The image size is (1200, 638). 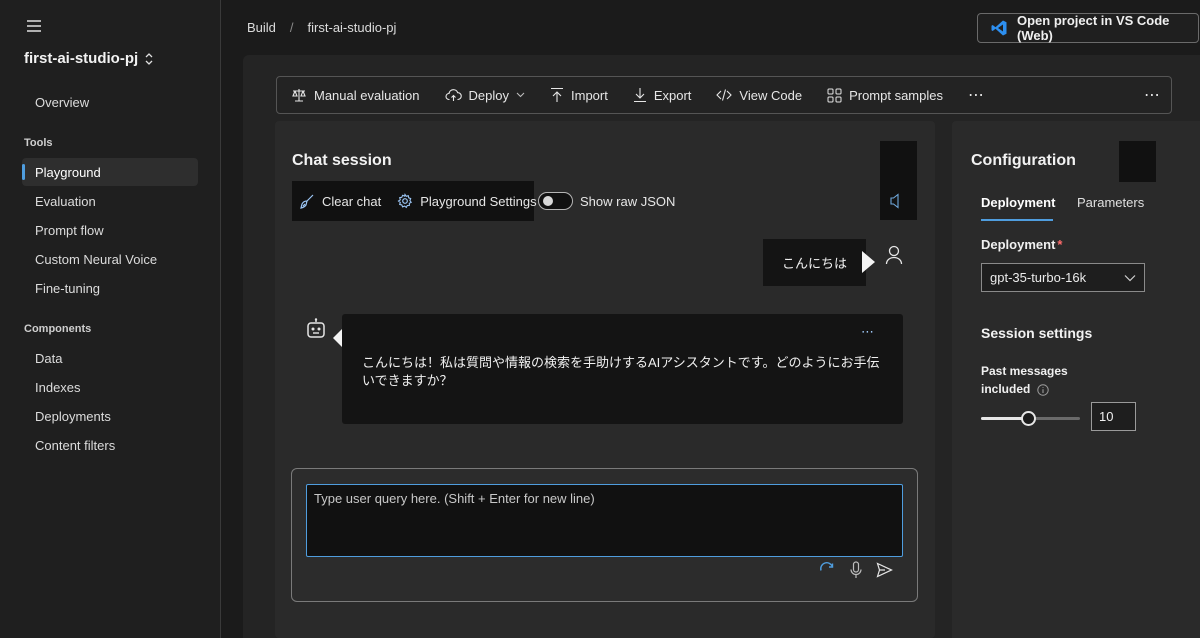 What do you see at coordinates (69, 230) in the screenshot?
I see `nav-label: Prompt flow` at bounding box center [69, 230].